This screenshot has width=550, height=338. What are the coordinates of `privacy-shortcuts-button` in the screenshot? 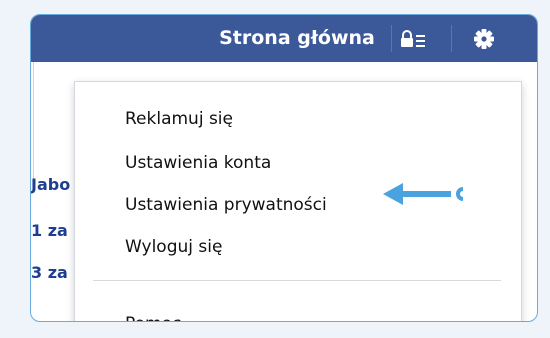 It's located at (413, 38).